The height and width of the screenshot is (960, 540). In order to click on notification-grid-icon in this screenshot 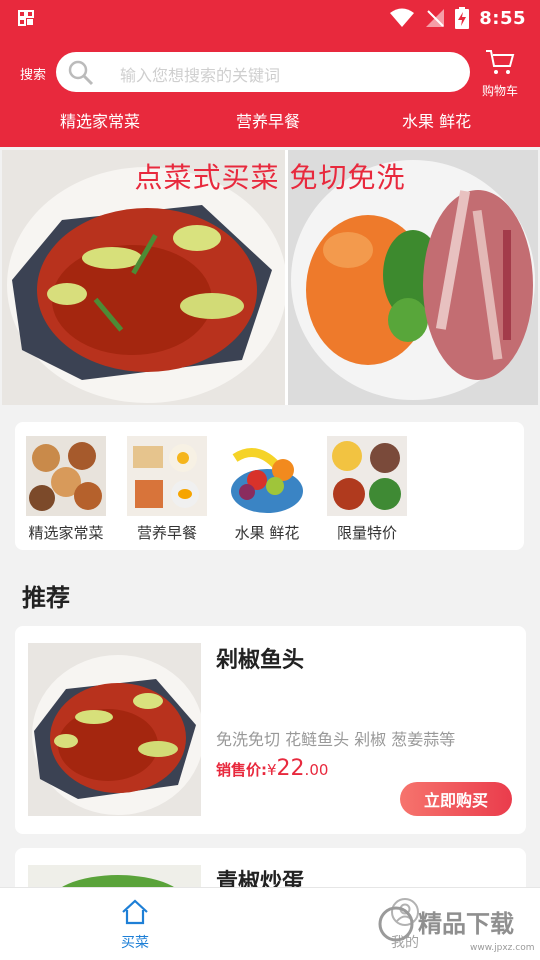, I will do `click(26, 18)`.